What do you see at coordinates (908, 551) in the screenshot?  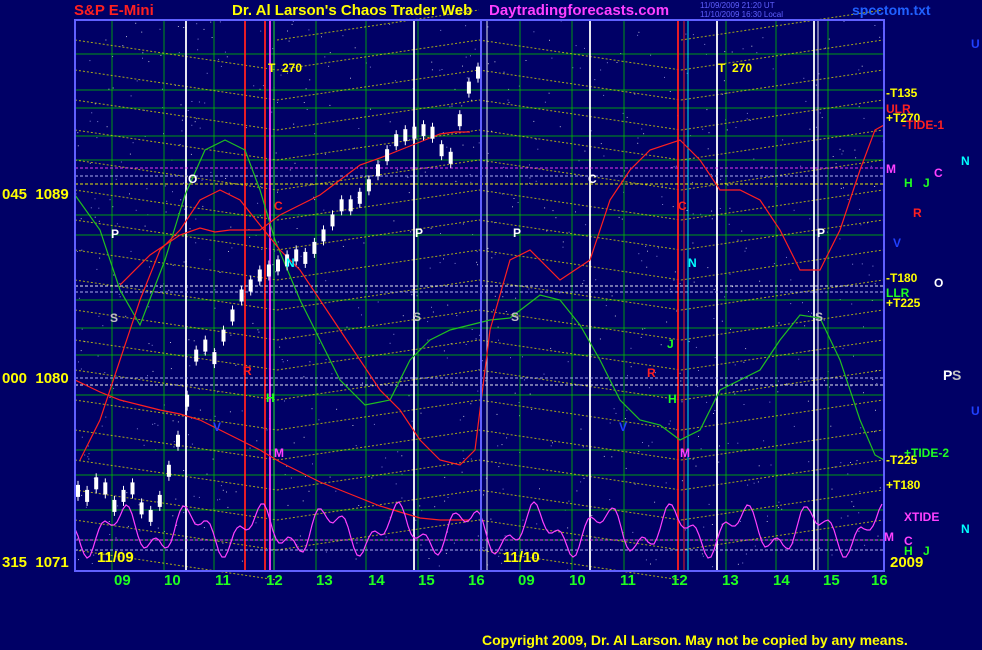 I see `legend-label: H` at bounding box center [908, 551].